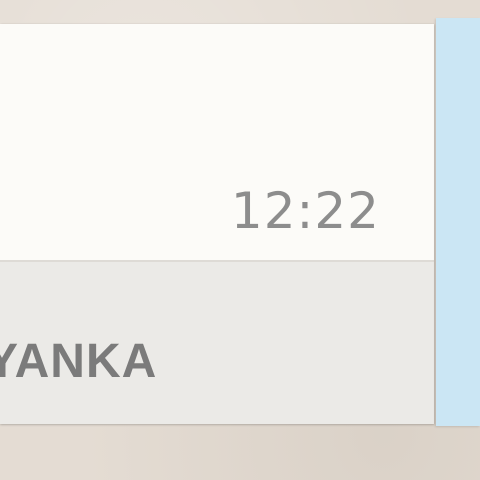 The image size is (480, 480). What do you see at coordinates (458, 222) in the screenshot?
I see `outgoing-message-bubble` at bounding box center [458, 222].